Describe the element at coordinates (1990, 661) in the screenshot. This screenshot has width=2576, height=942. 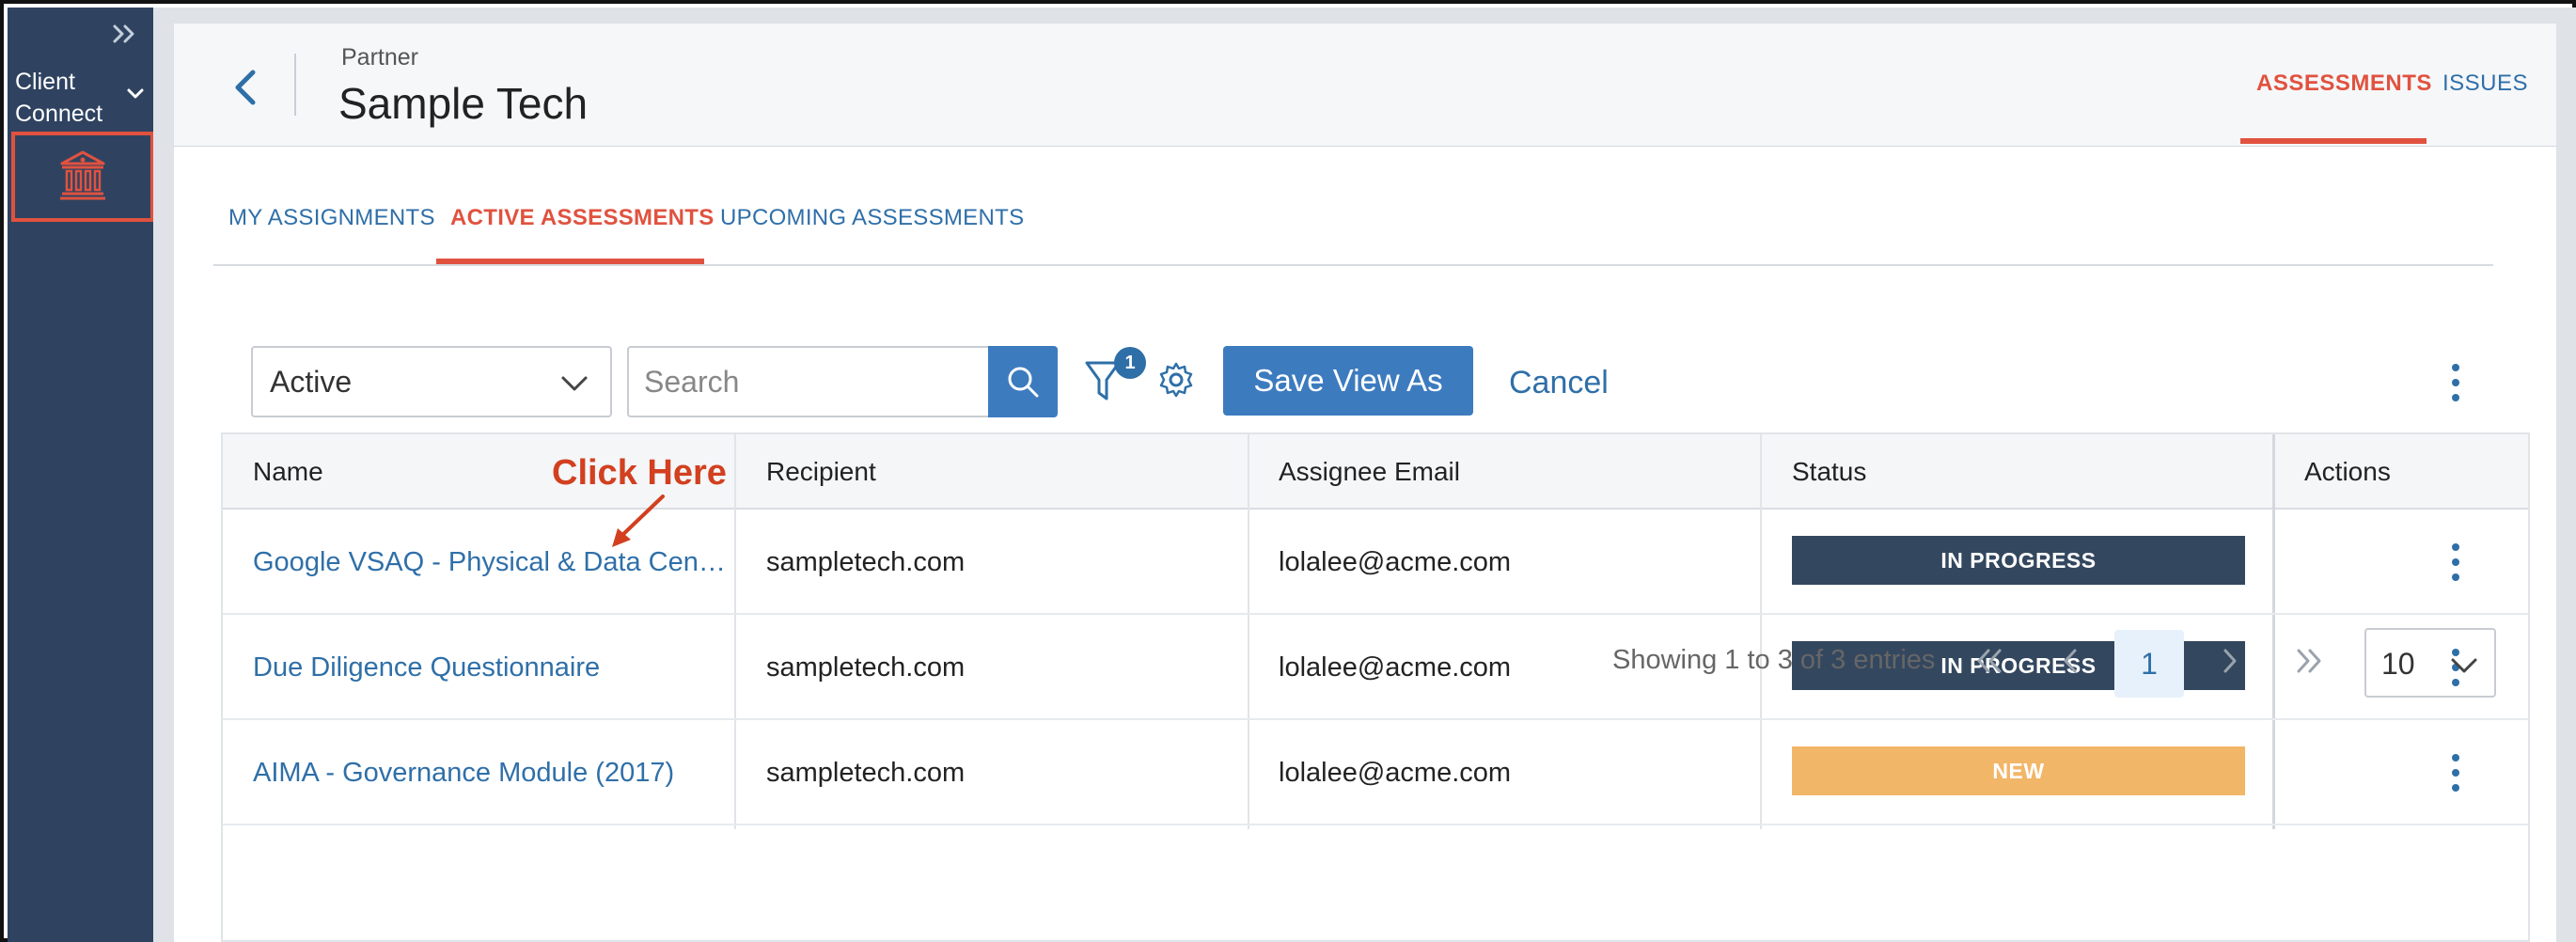
I see `first-page-icon` at that location.